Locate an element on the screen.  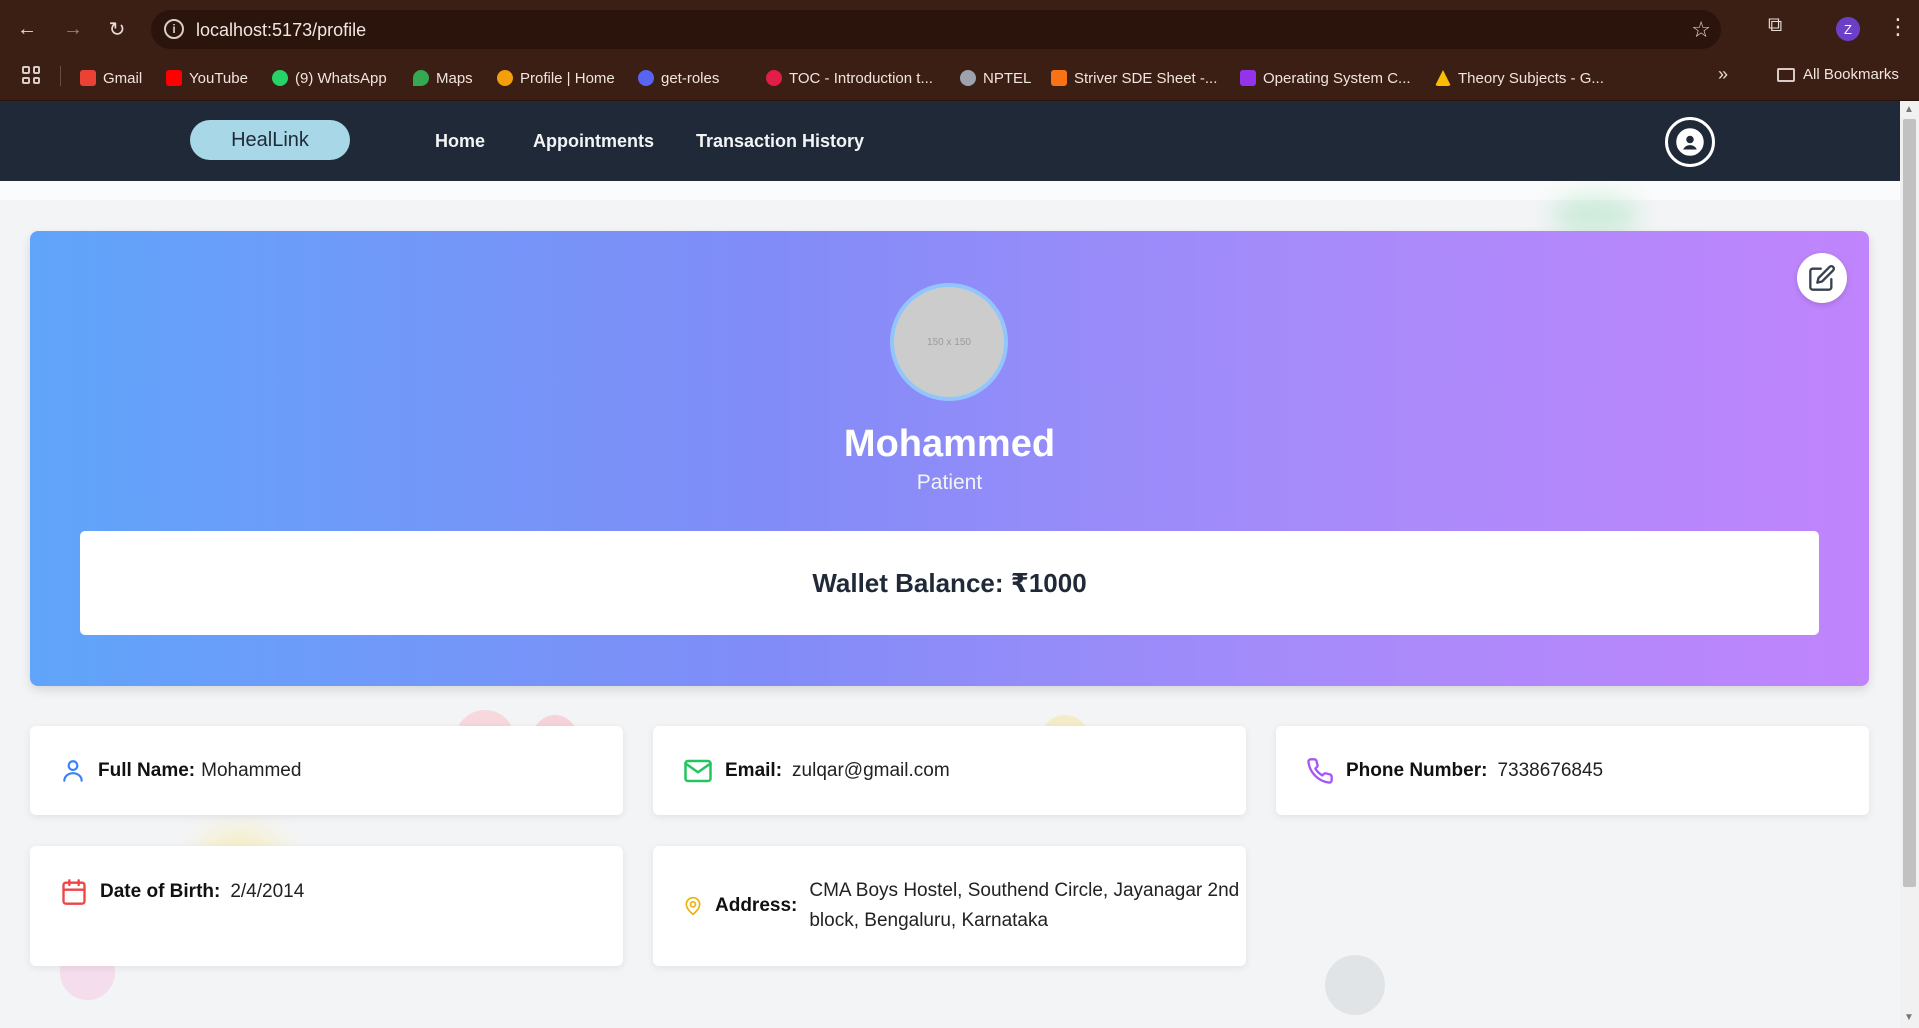
gmail-icon is located at coordinates (88, 78).